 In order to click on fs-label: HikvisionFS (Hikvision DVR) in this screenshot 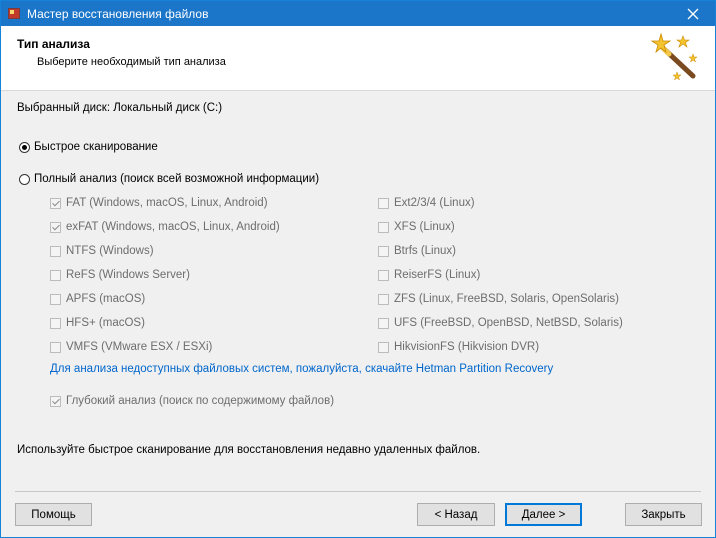, I will do `click(467, 347)`.